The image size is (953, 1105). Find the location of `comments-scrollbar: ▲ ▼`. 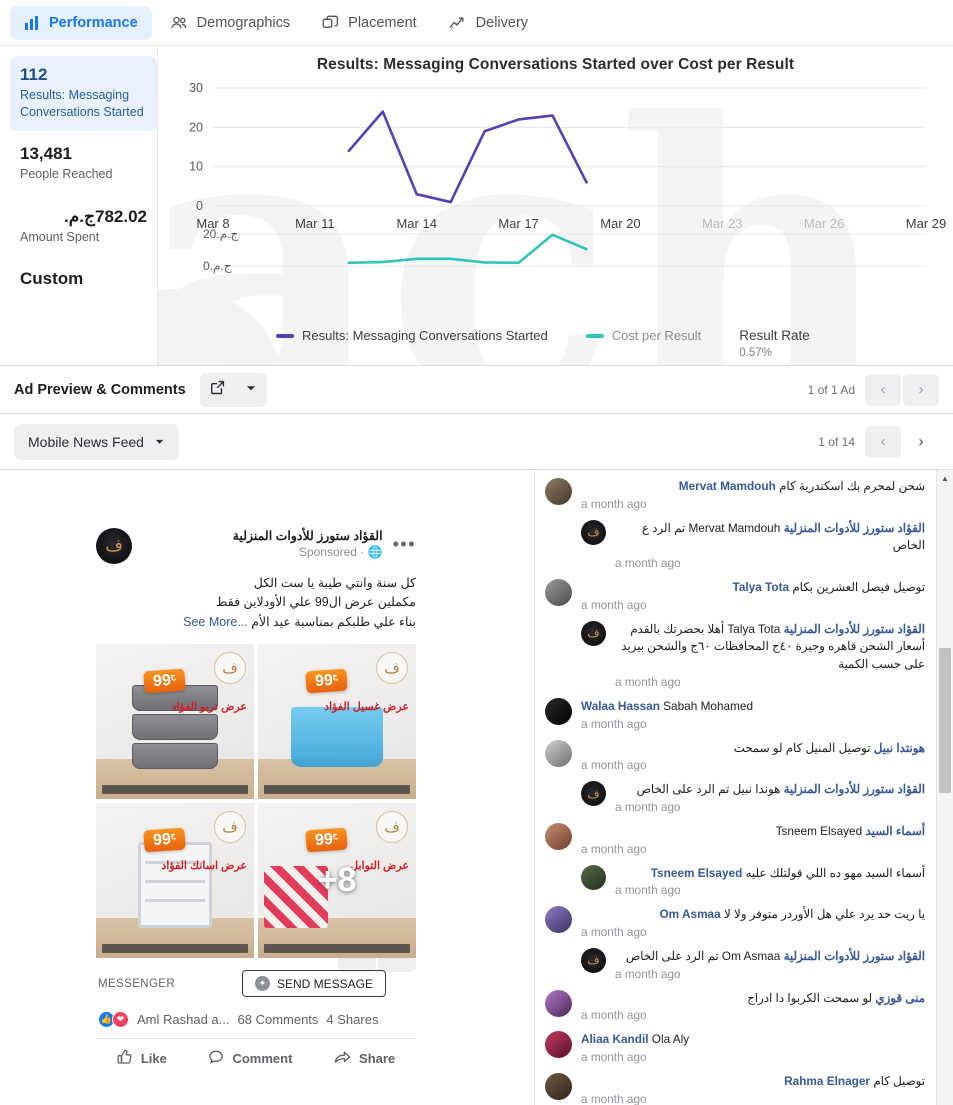

comments-scrollbar: ▲ ▼ is located at coordinates (944, 787).